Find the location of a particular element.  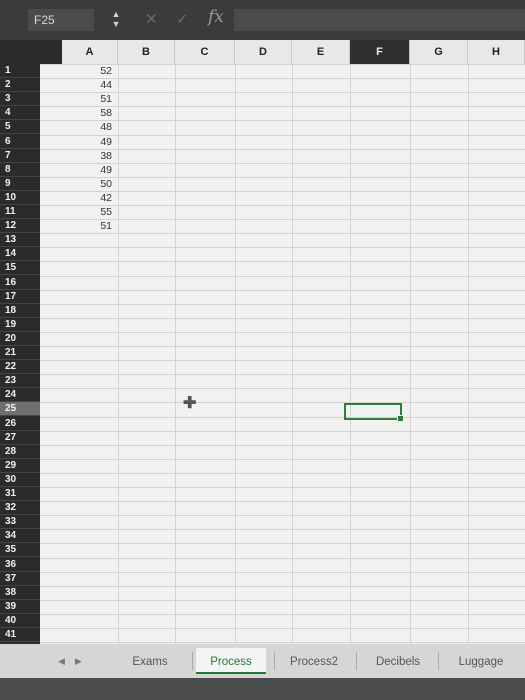

sheet-tab-process2: Process2 is located at coordinates (314, 661).